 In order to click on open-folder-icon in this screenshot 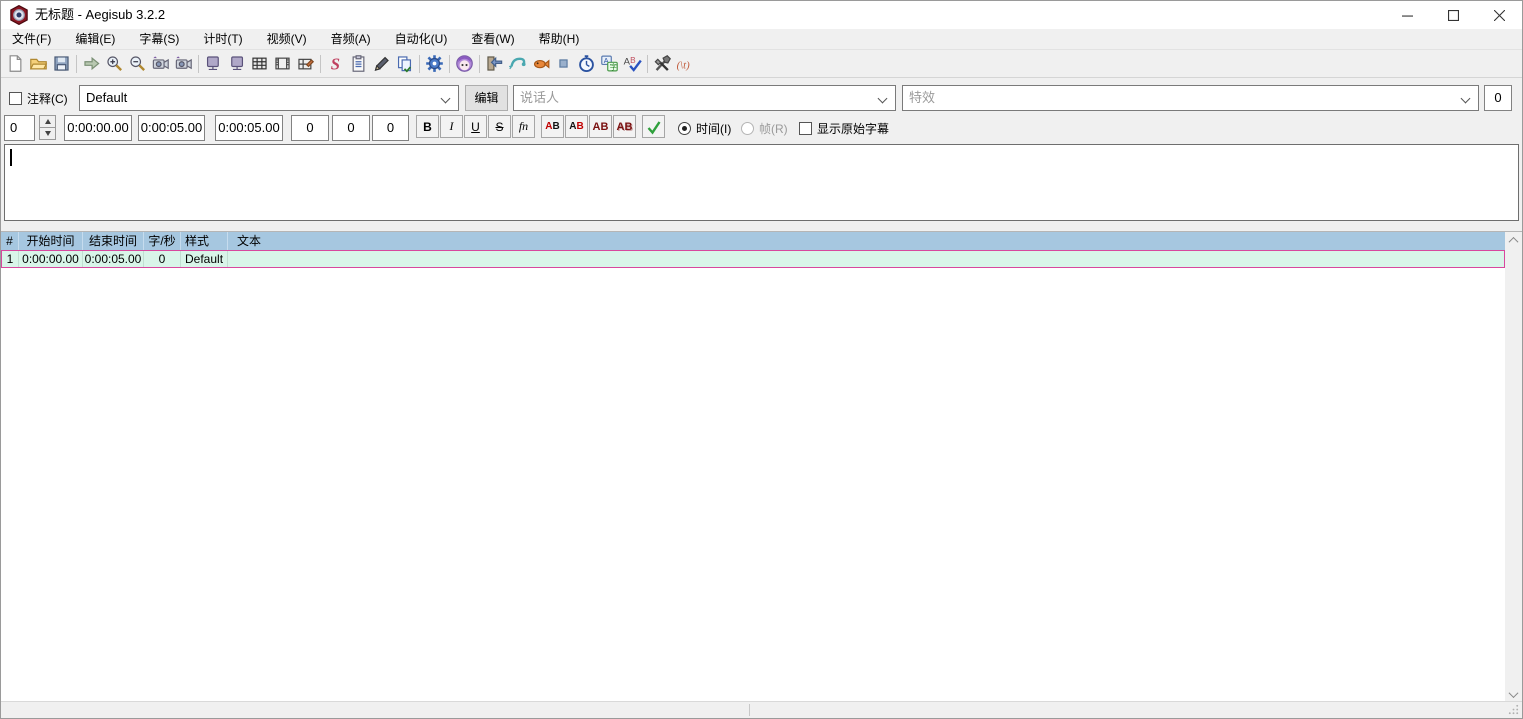, I will do `click(38, 64)`.